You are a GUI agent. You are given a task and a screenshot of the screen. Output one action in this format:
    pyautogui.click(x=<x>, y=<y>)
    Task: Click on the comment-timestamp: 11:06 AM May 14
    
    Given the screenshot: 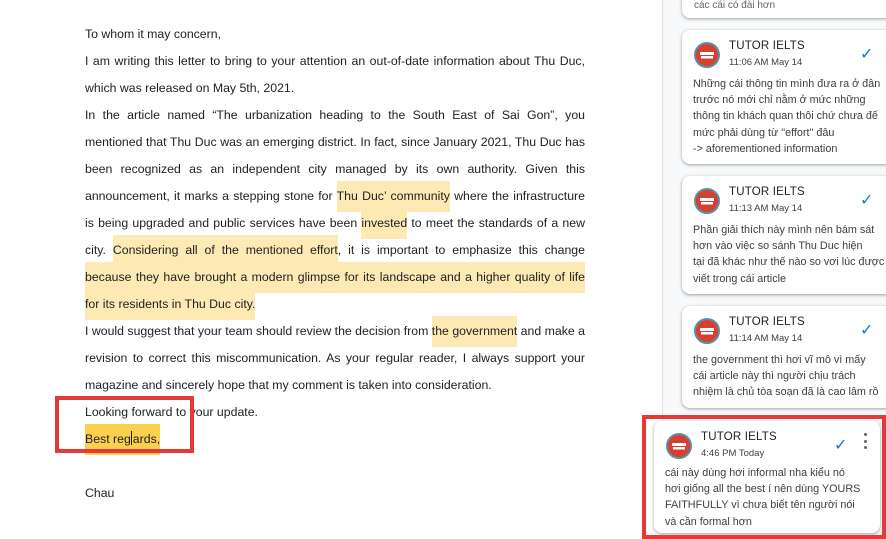 What is the action you would take?
    pyautogui.click(x=766, y=62)
    